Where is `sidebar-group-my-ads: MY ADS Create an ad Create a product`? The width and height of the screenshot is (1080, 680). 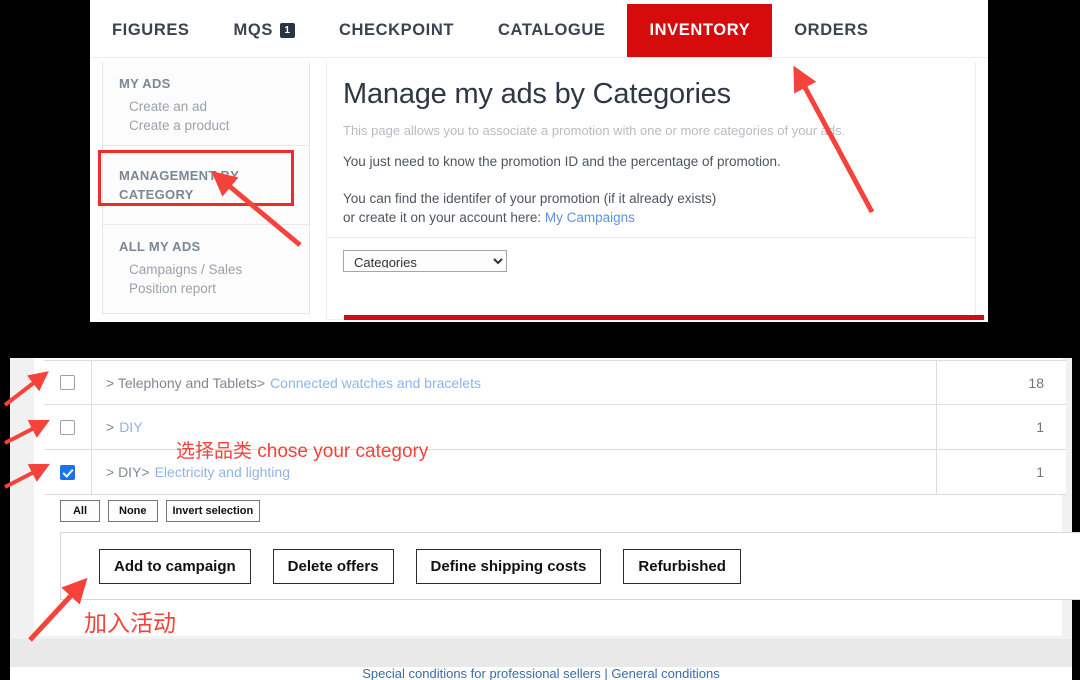
sidebar-group-my-ads: MY ADS Create an ad Create a product is located at coordinates (206, 104).